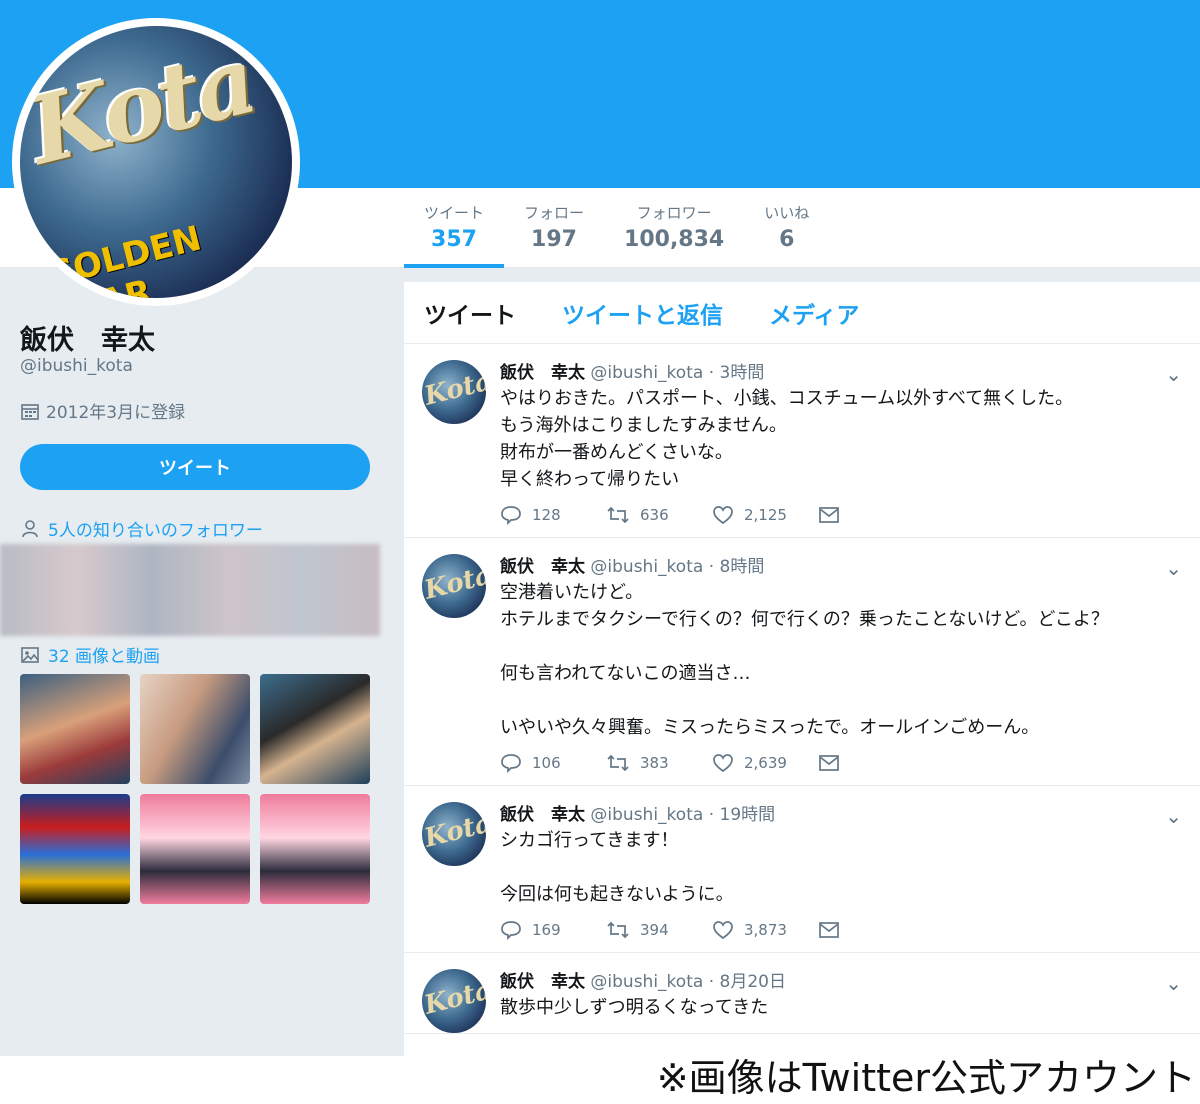  What do you see at coordinates (190, 590) in the screenshot?
I see `blurred-followers-avatars` at bounding box center [190, 590].